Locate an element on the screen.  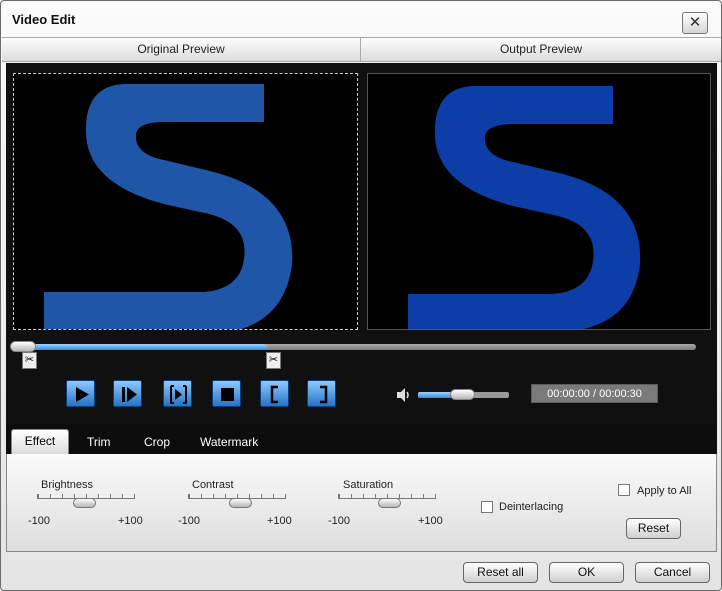
contrast-max-label: +100 is located at coordinates (279, 521).